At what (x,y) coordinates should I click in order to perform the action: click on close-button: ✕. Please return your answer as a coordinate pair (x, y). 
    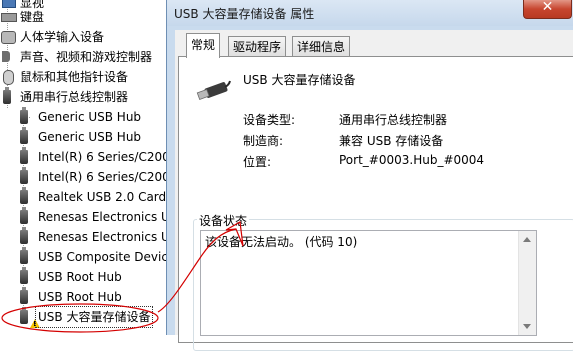
    Looking at the image, I should click on (547, 9).